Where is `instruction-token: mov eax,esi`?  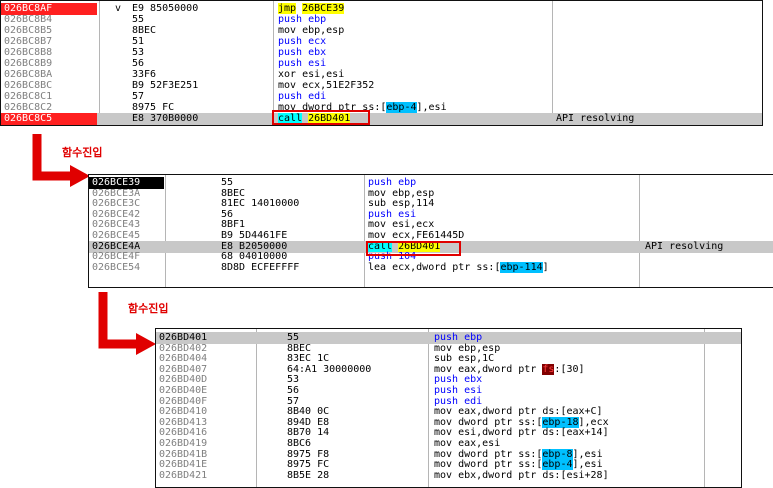
instruction-token: mov eax,esi is located at coordinates (467, 443).